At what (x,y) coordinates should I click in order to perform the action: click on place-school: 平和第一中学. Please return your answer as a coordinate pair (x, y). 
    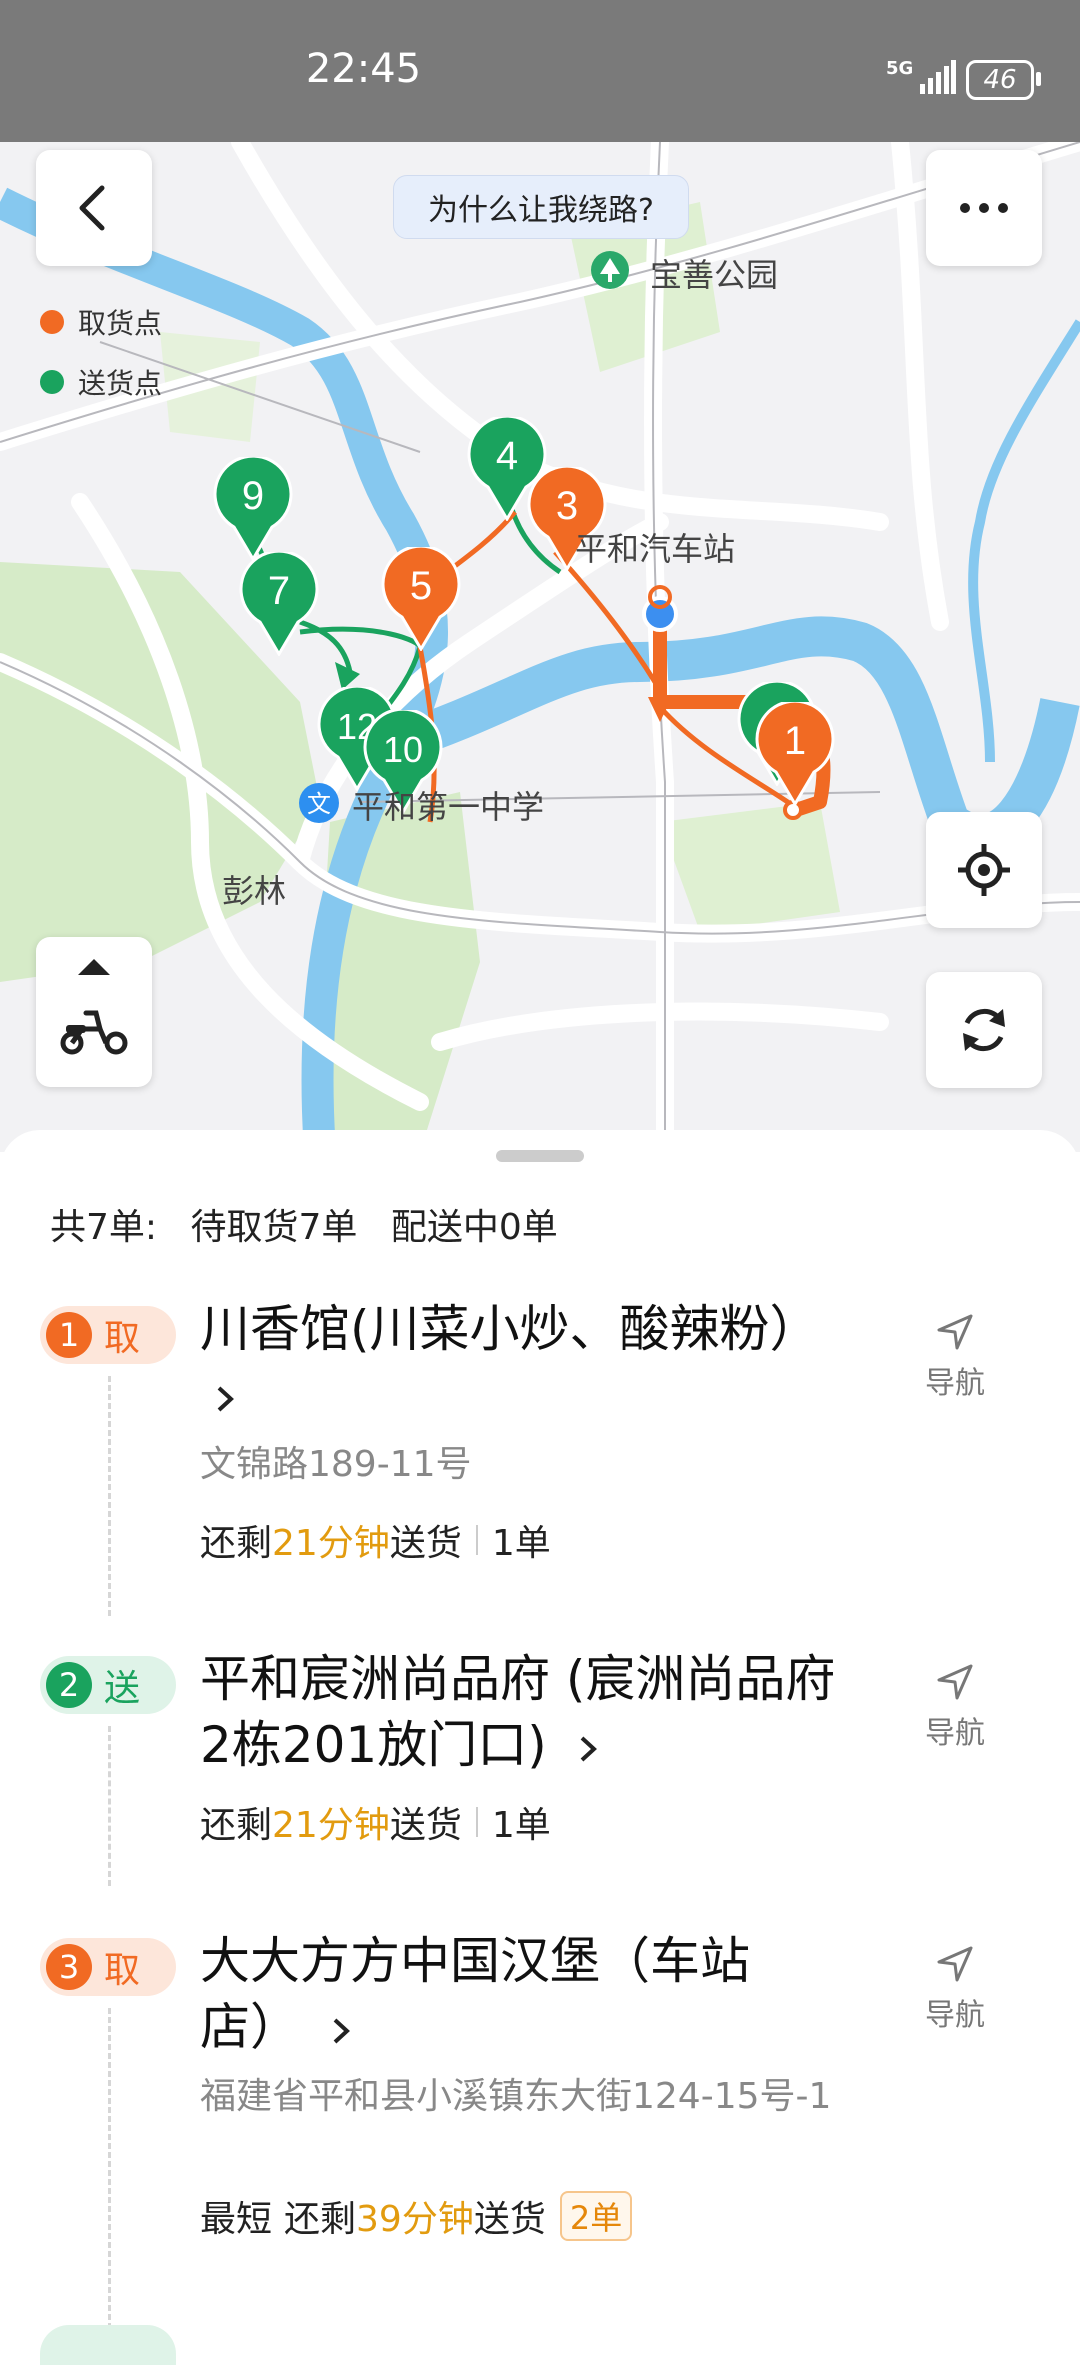
    Looking at the image, I should click on (448, 807).